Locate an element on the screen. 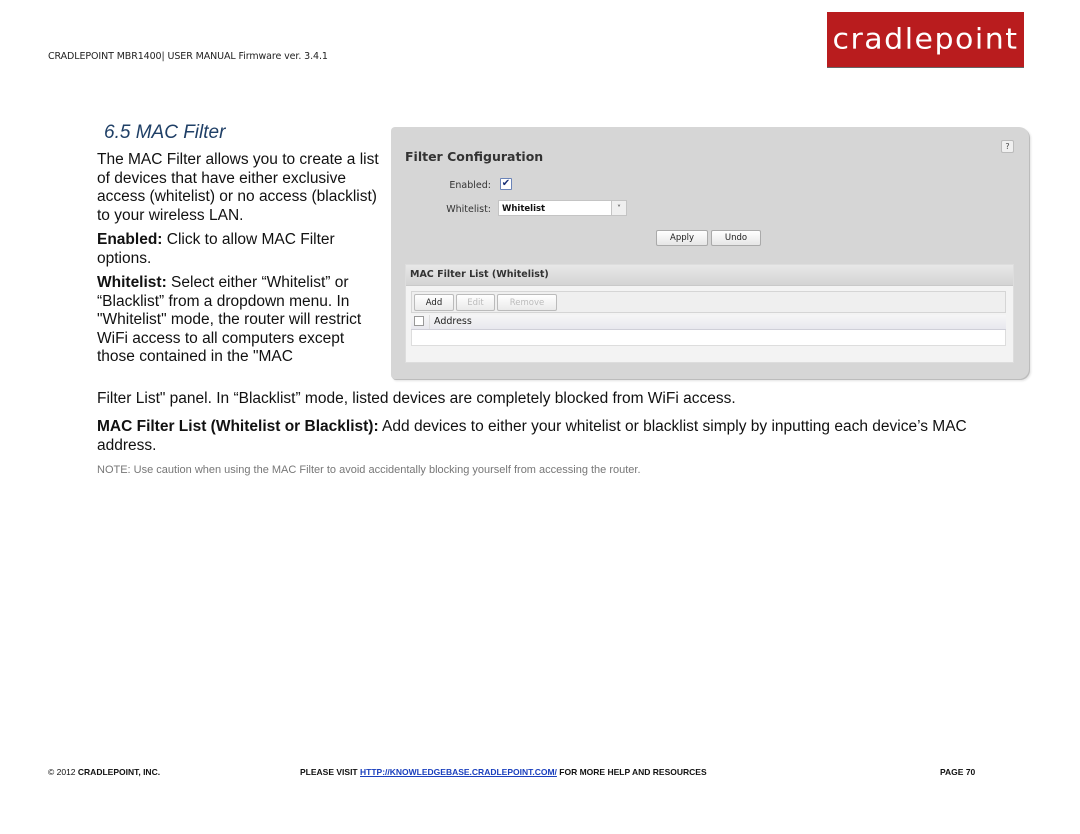  add-button: Add is located at coordinates (434, 302).